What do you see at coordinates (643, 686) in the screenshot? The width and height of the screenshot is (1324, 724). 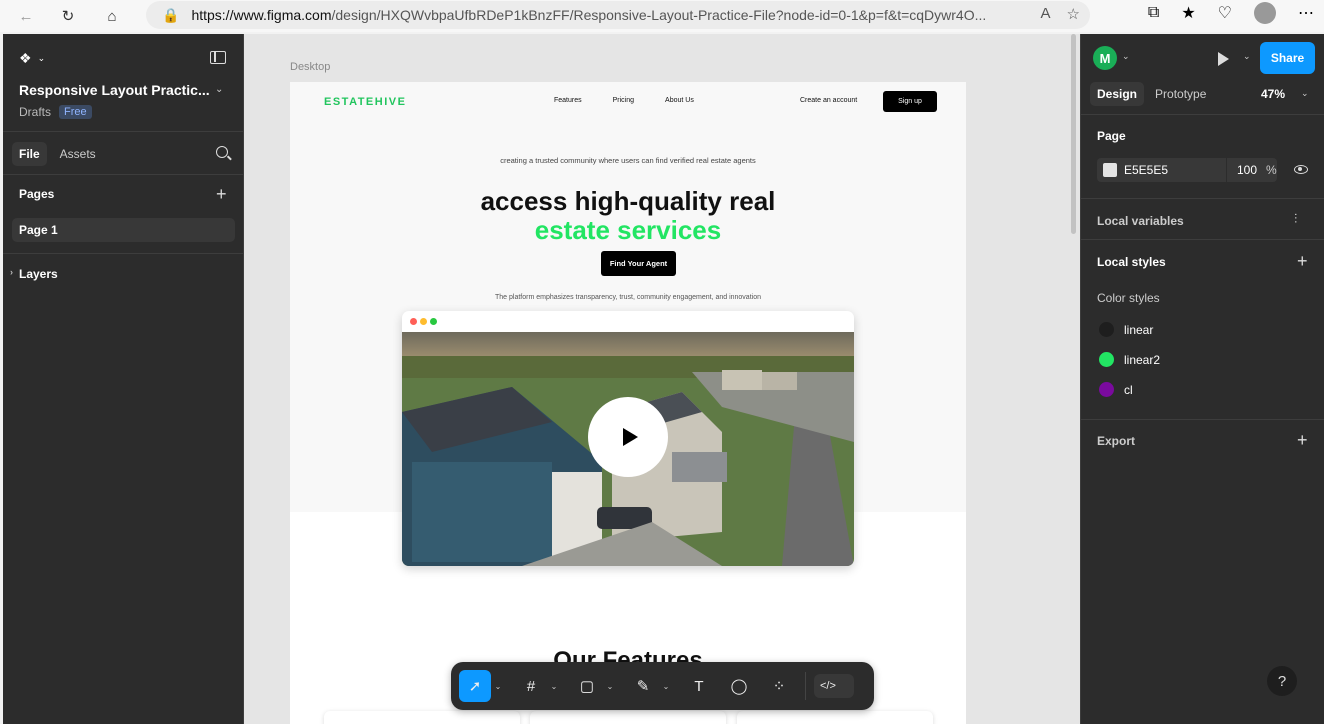 I see `pen-tool-icon: ✎` at bounding box center [643, 686].